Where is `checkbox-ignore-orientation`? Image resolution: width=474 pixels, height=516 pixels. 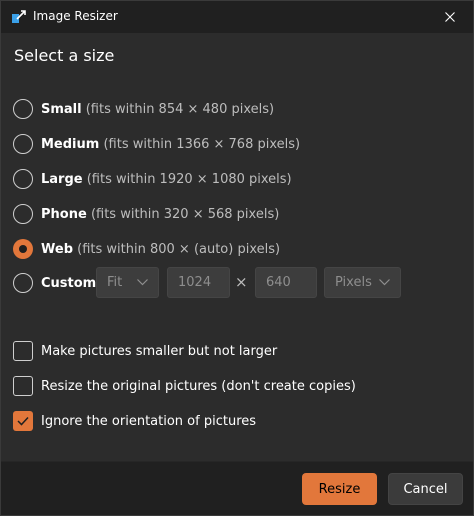
checkbox-ignore-orientation is located at coordinates (23, 421).